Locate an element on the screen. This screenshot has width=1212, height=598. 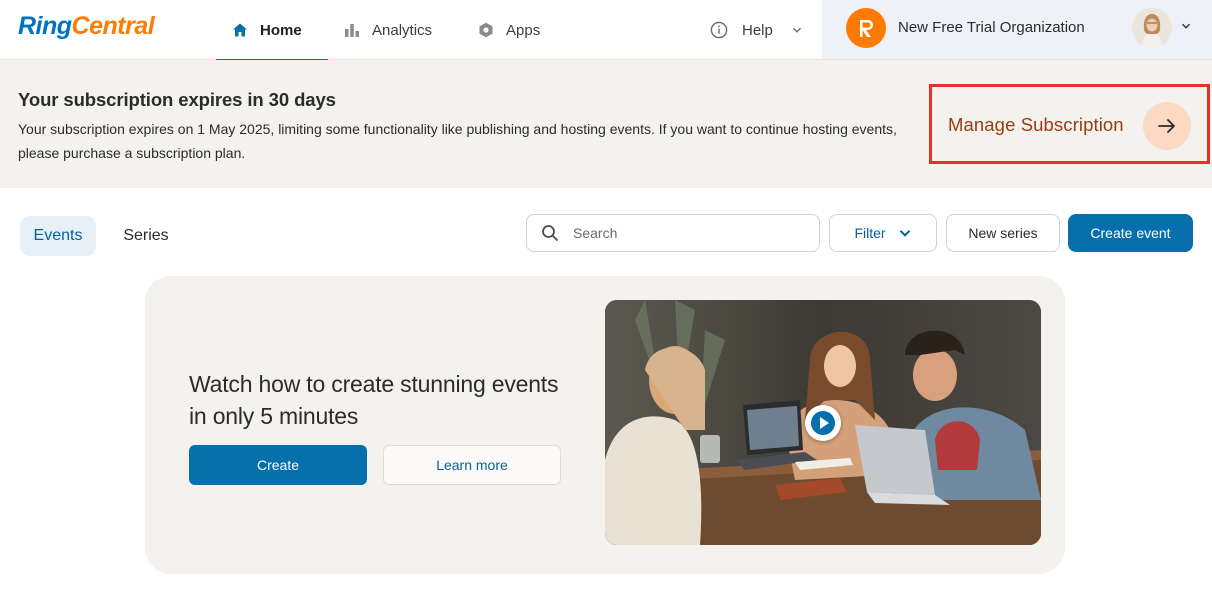
info-icon is located at coordinates (719, 30).